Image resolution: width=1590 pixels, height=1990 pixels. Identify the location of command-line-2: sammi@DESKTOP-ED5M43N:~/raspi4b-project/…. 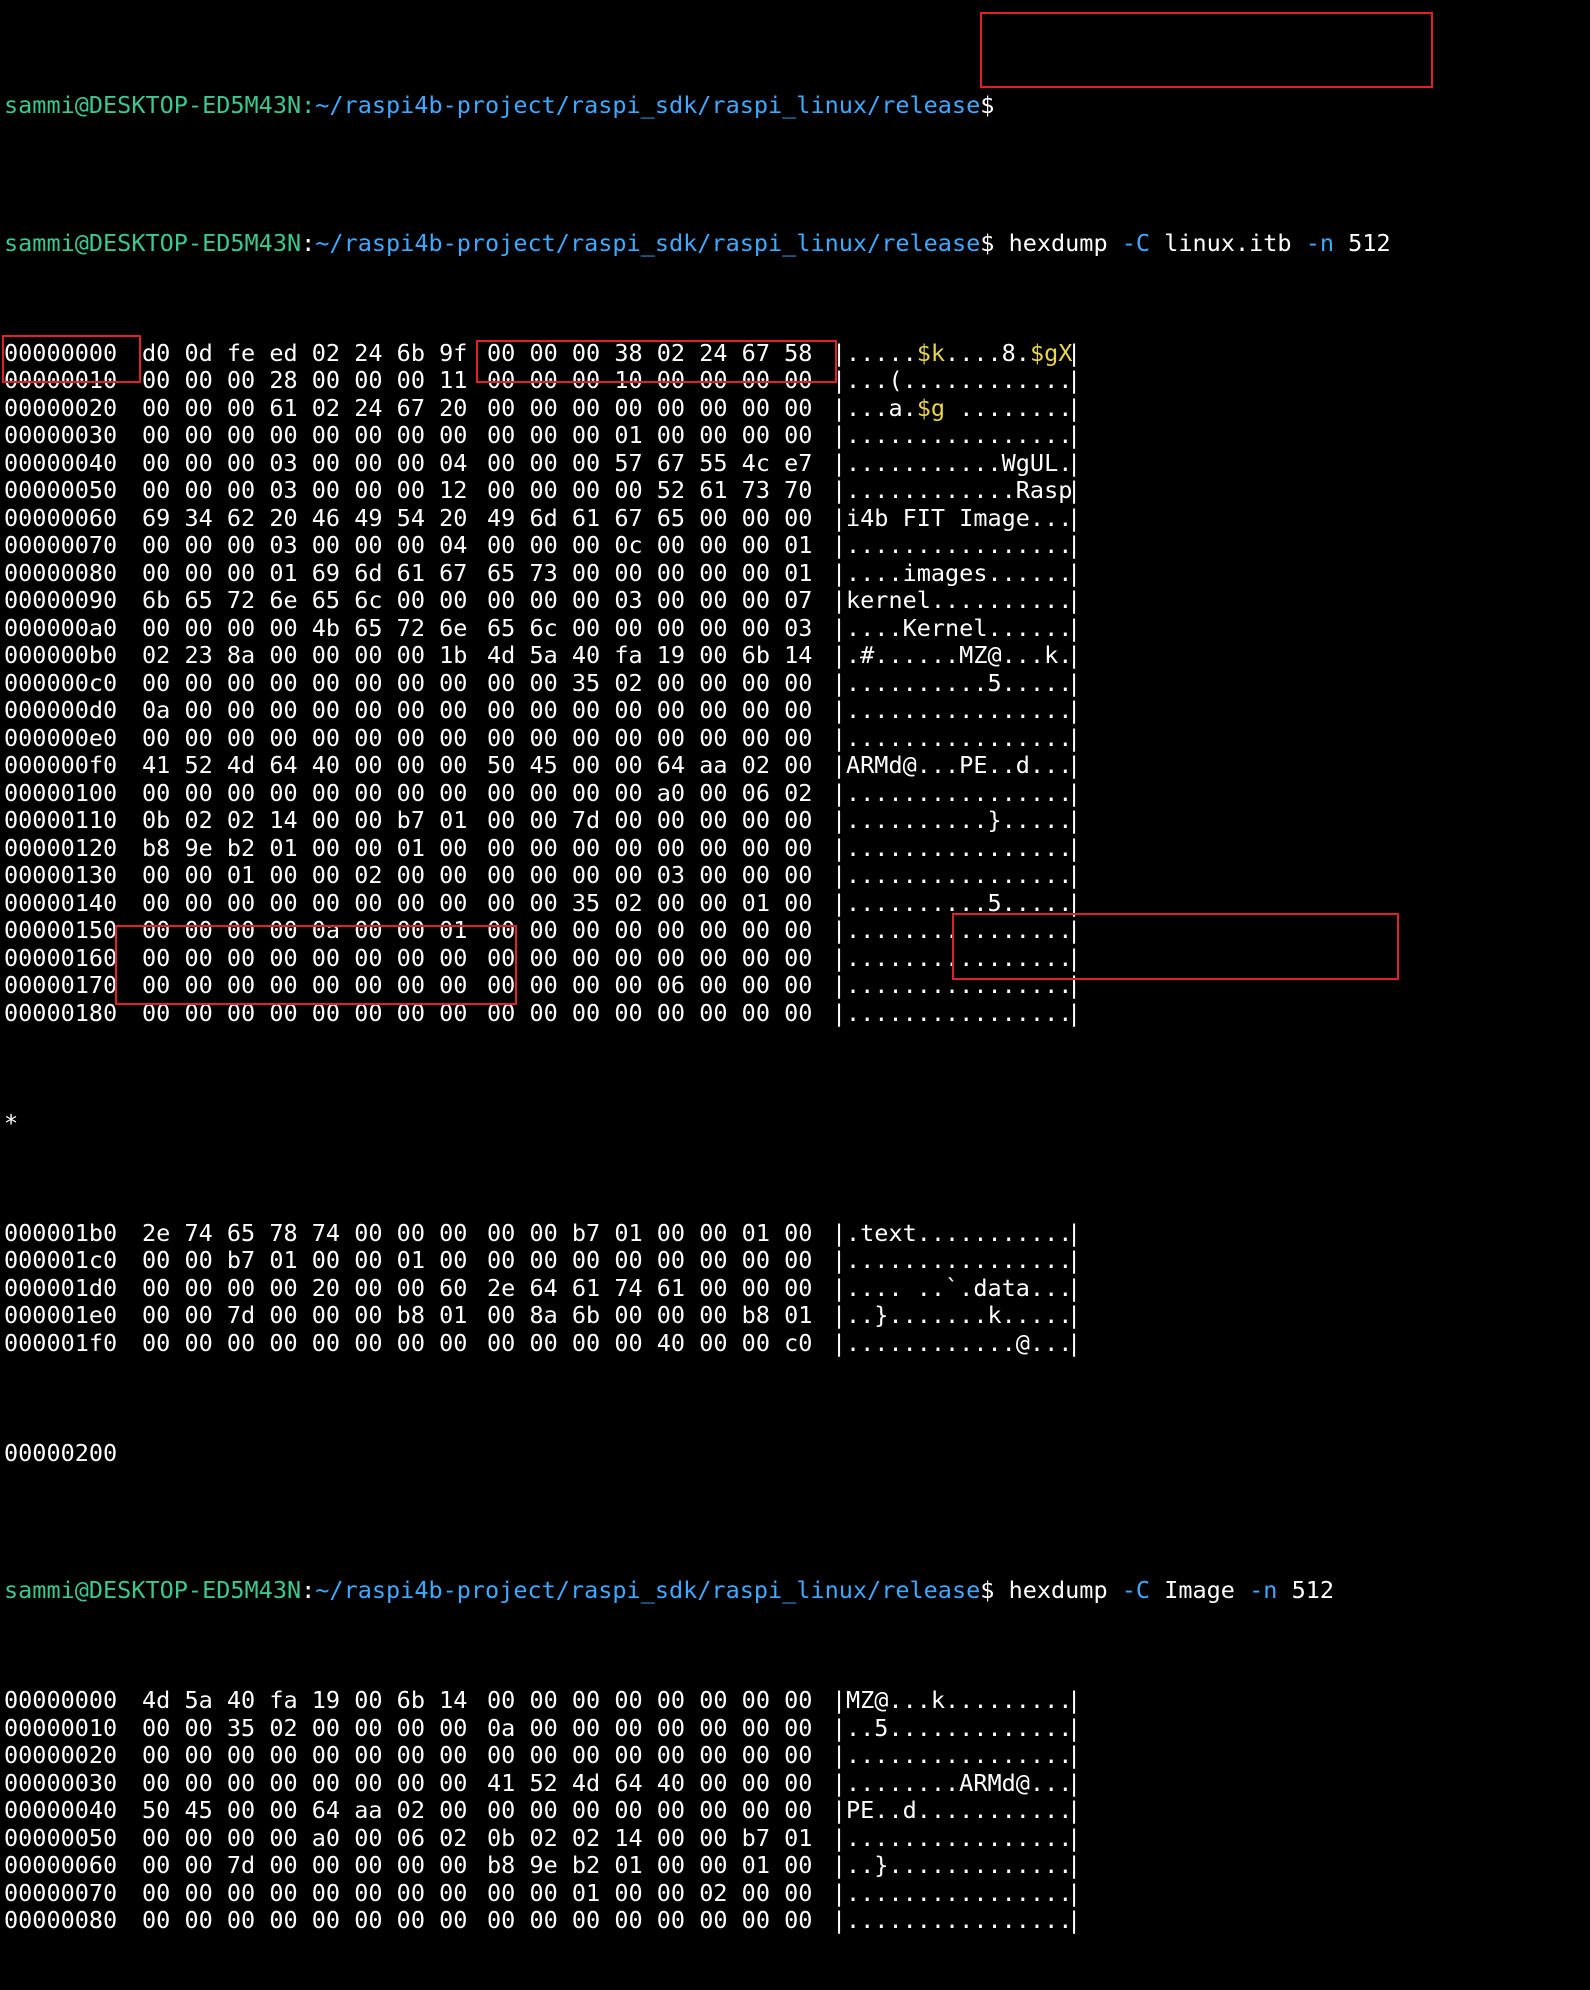
(795, 1590).